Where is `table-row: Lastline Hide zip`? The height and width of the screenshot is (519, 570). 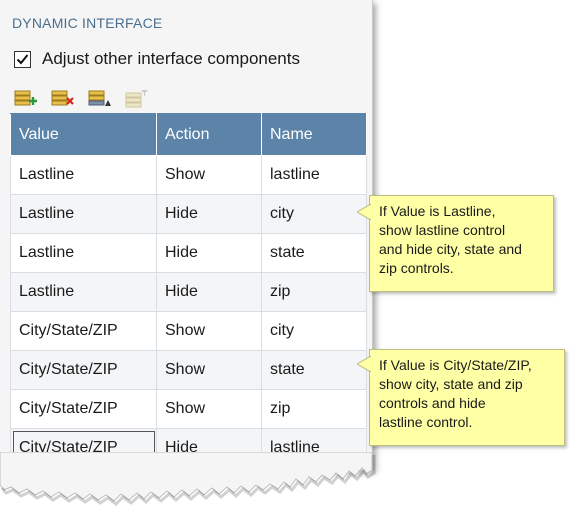
table-row: Lastline Hide zip is located at coordinates (188, 292).